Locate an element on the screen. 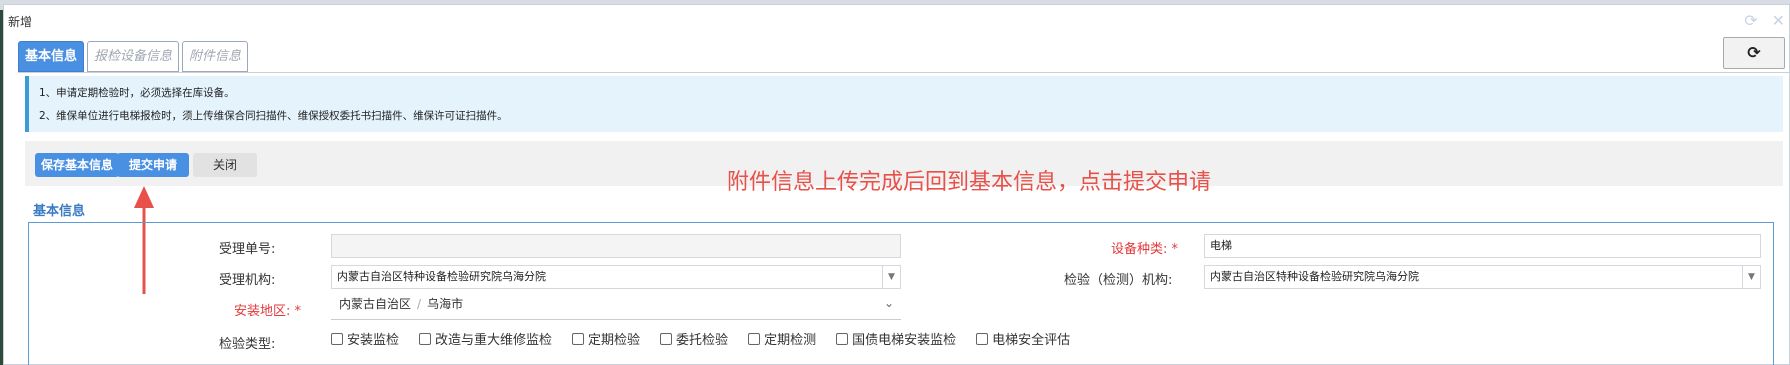  inspect-org-label: 检验（检测）机构: is located at coordinates (1118, 280).